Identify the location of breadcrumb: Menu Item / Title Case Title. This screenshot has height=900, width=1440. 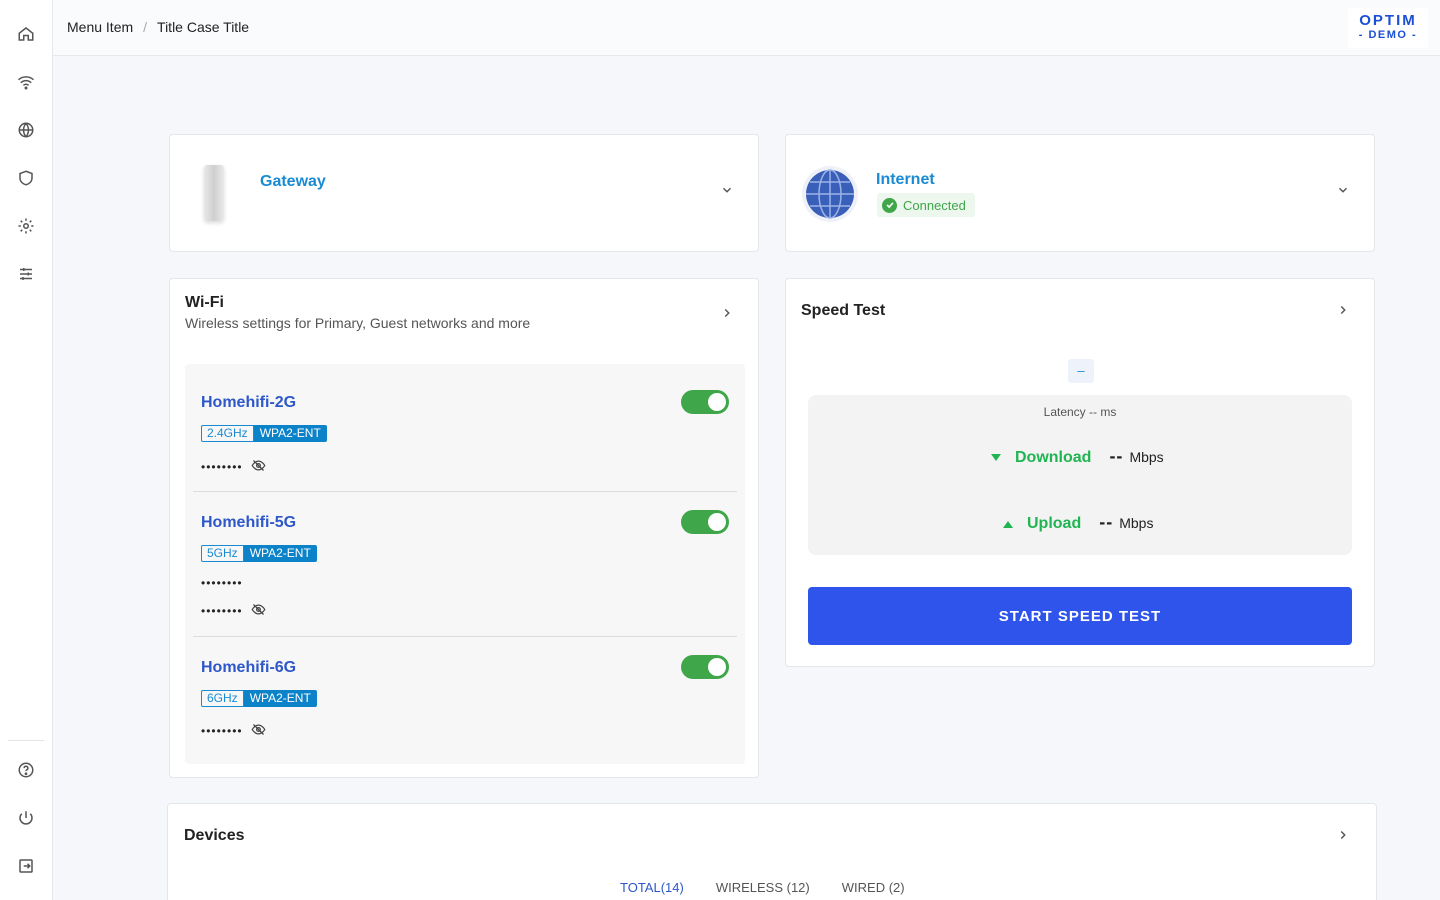
(158, 27).